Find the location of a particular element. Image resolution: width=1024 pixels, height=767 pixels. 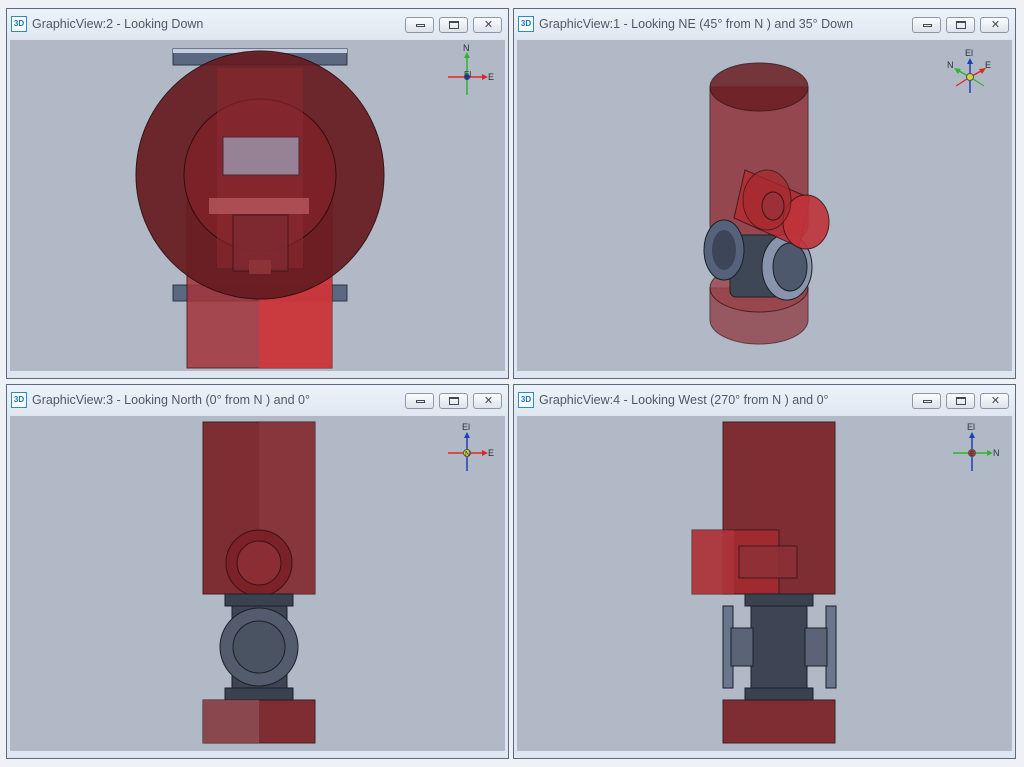

branch-bore is located at coordinates (773, 206).